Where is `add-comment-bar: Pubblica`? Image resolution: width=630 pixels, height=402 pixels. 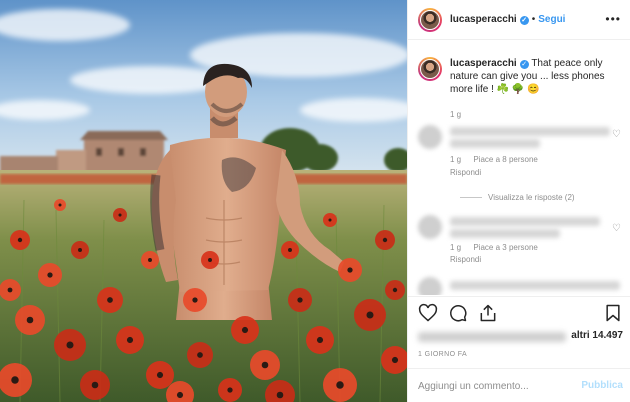
add-comment-bar: Pubblica is located at coordinates (519, 385).